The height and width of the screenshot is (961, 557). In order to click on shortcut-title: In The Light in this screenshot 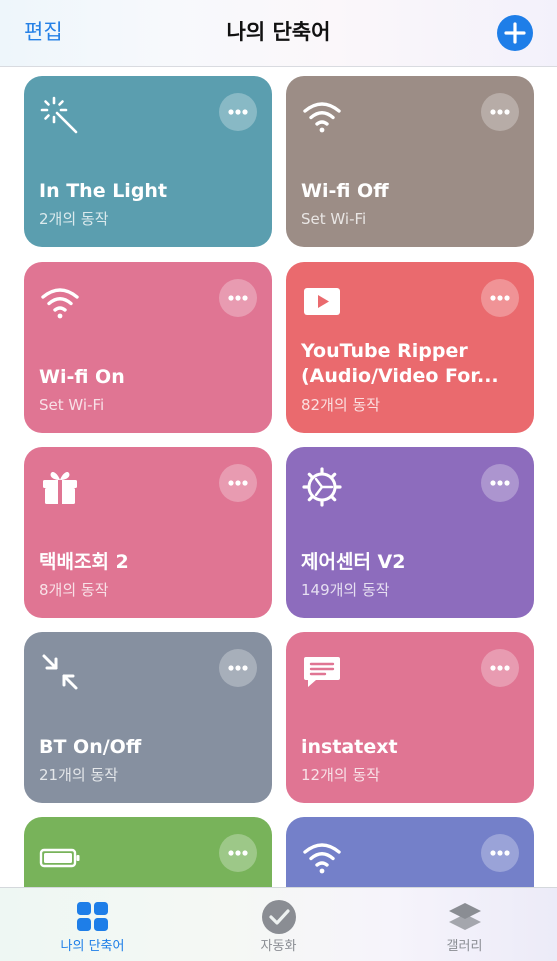, I will do `click(103, 191)`.